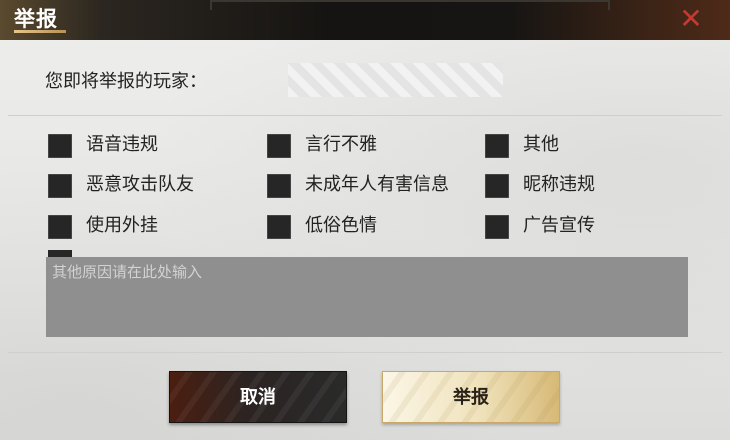 The height and width of the screenshot is (440, 730). I want to click on dialog-header: 举报 ✕, so click(365, 20).